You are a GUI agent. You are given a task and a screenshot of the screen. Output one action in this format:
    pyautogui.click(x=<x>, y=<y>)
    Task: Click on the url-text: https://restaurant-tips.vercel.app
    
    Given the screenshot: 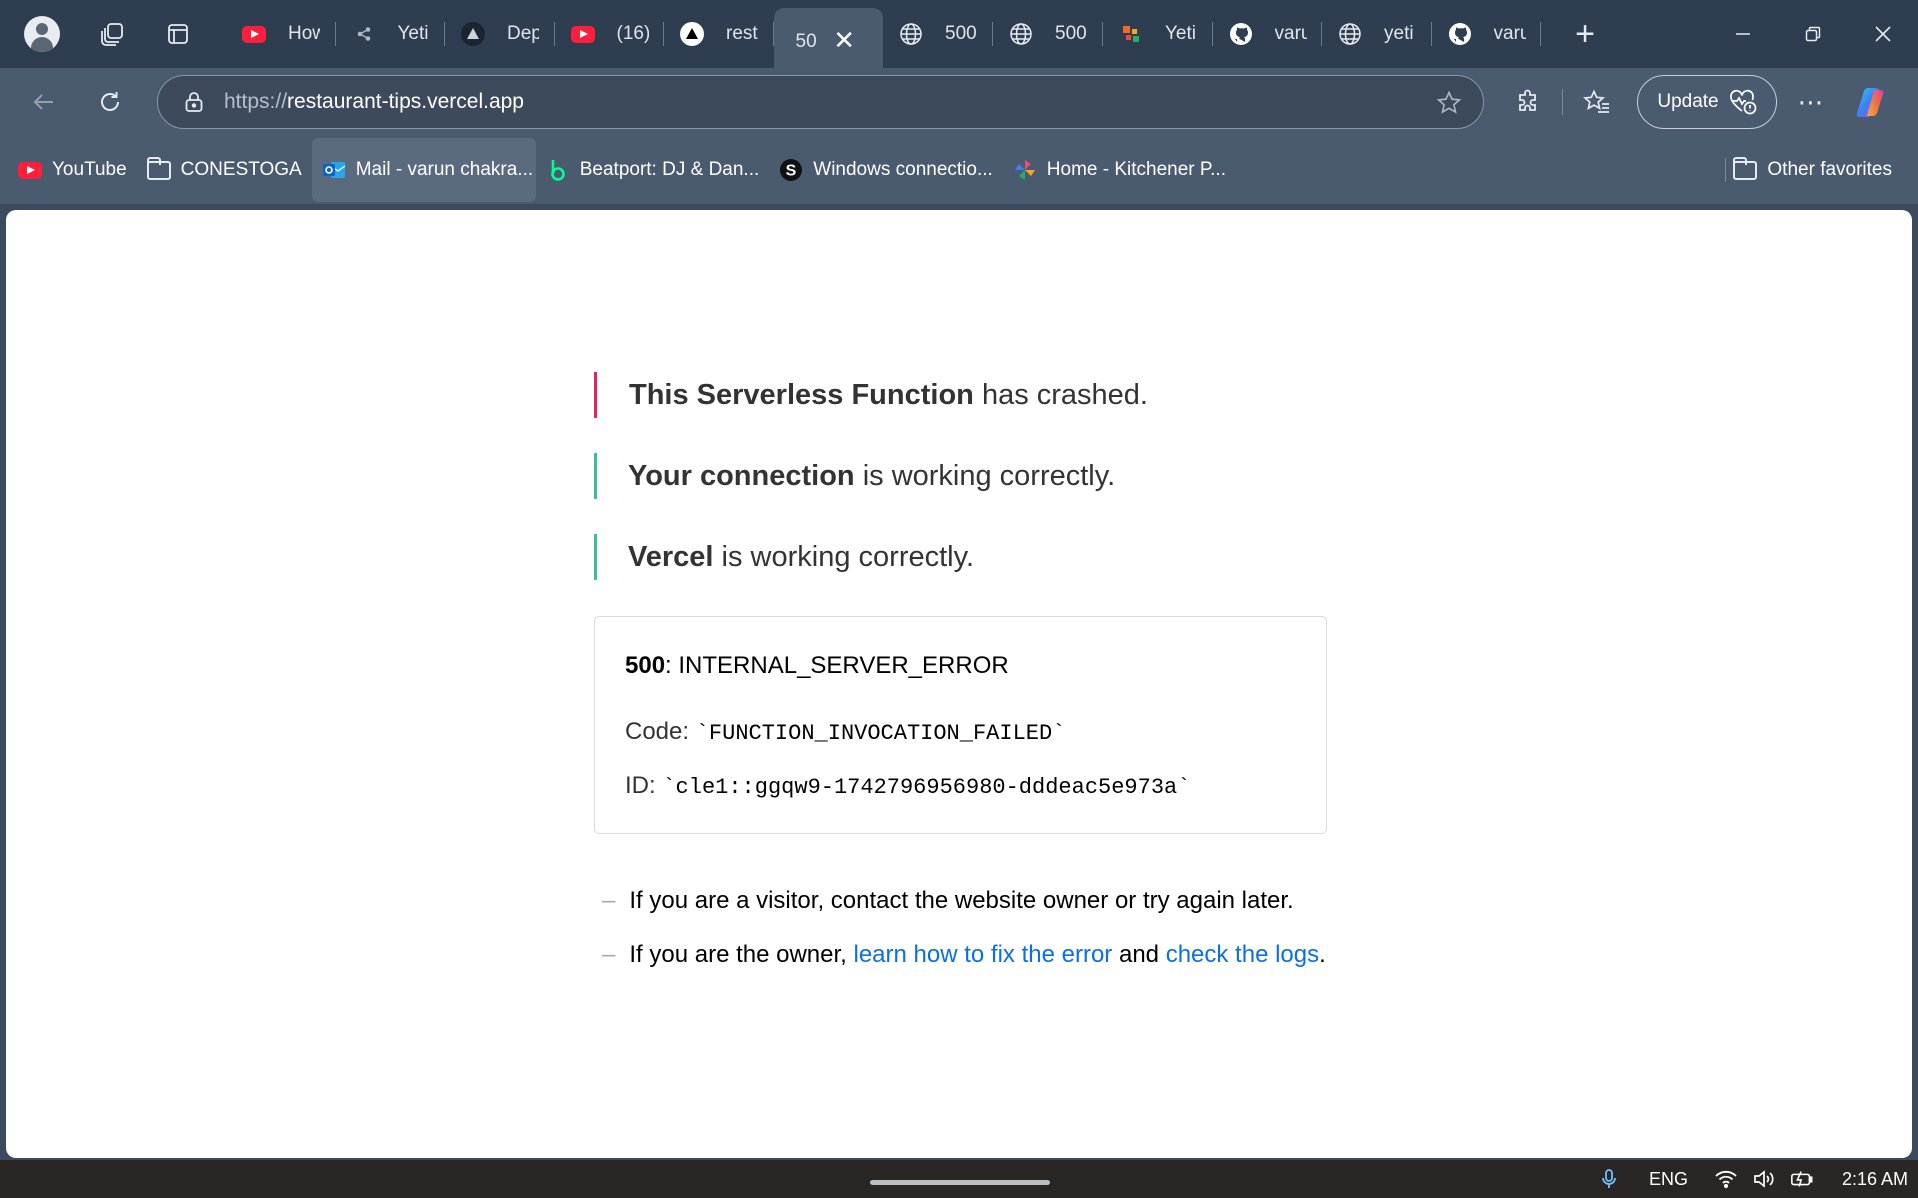 What is the action you would take?
    pyautogui.click(x=374, y=102)
    